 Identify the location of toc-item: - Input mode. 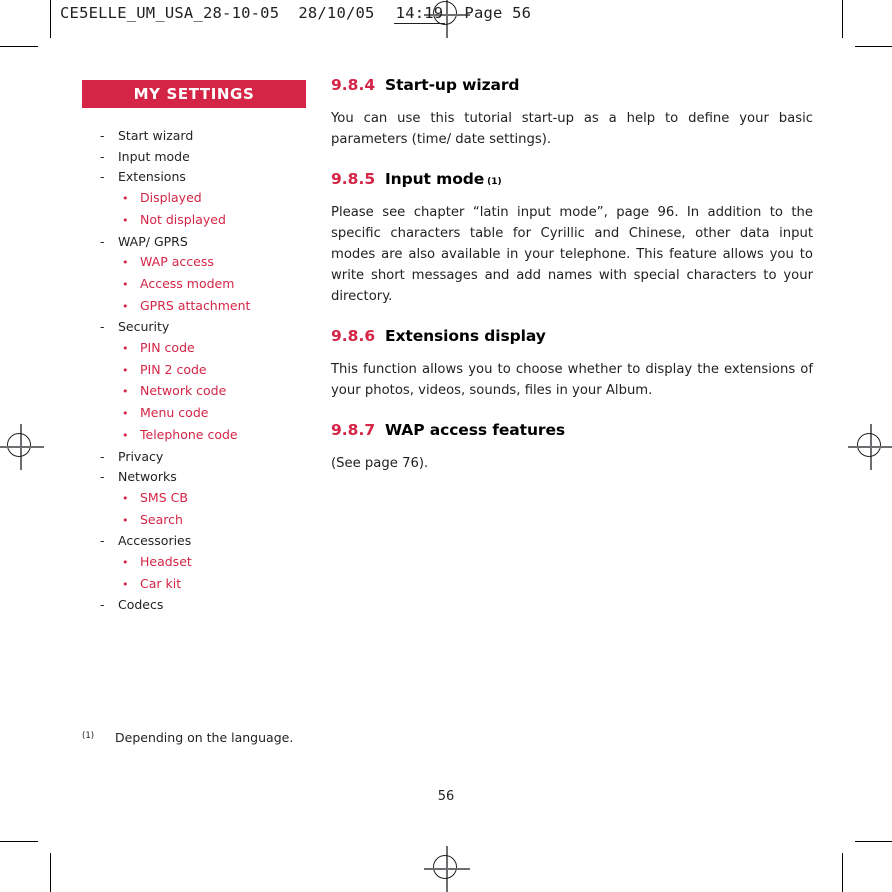
(194, 157).